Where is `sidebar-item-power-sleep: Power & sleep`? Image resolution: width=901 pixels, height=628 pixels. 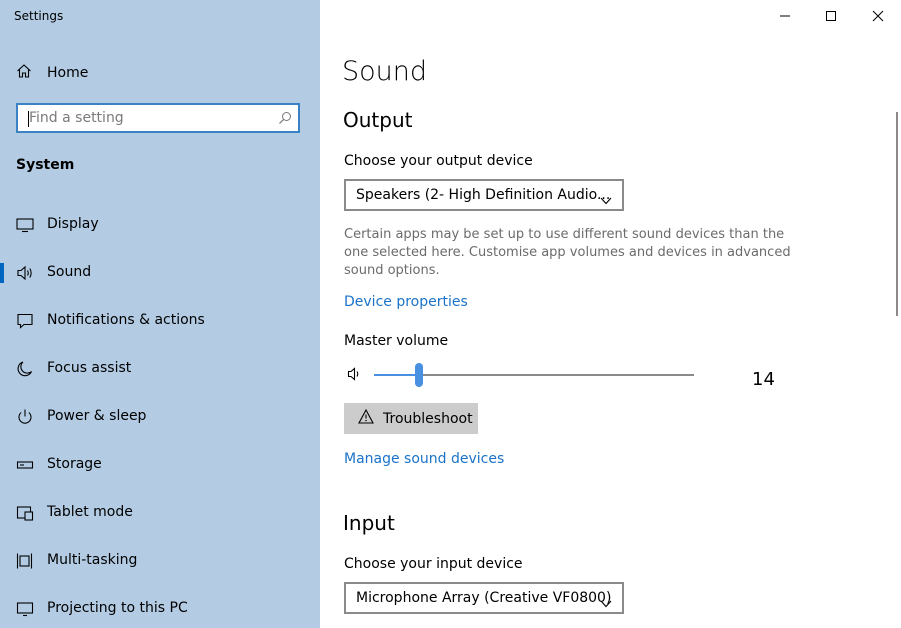 sidebar-item-power-sleep: Power & sleep is located at coordinates (160, 417).